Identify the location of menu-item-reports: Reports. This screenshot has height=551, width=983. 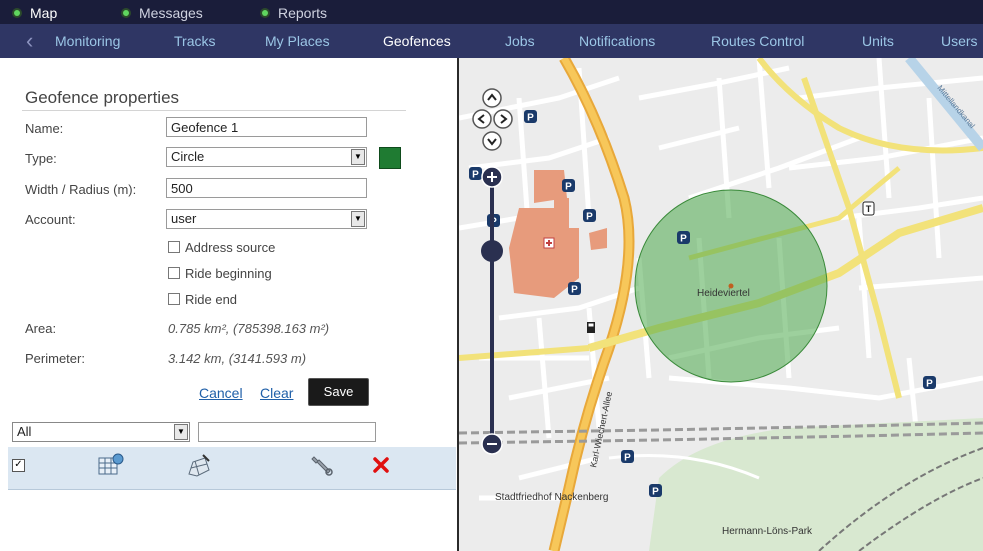
(294, 13).